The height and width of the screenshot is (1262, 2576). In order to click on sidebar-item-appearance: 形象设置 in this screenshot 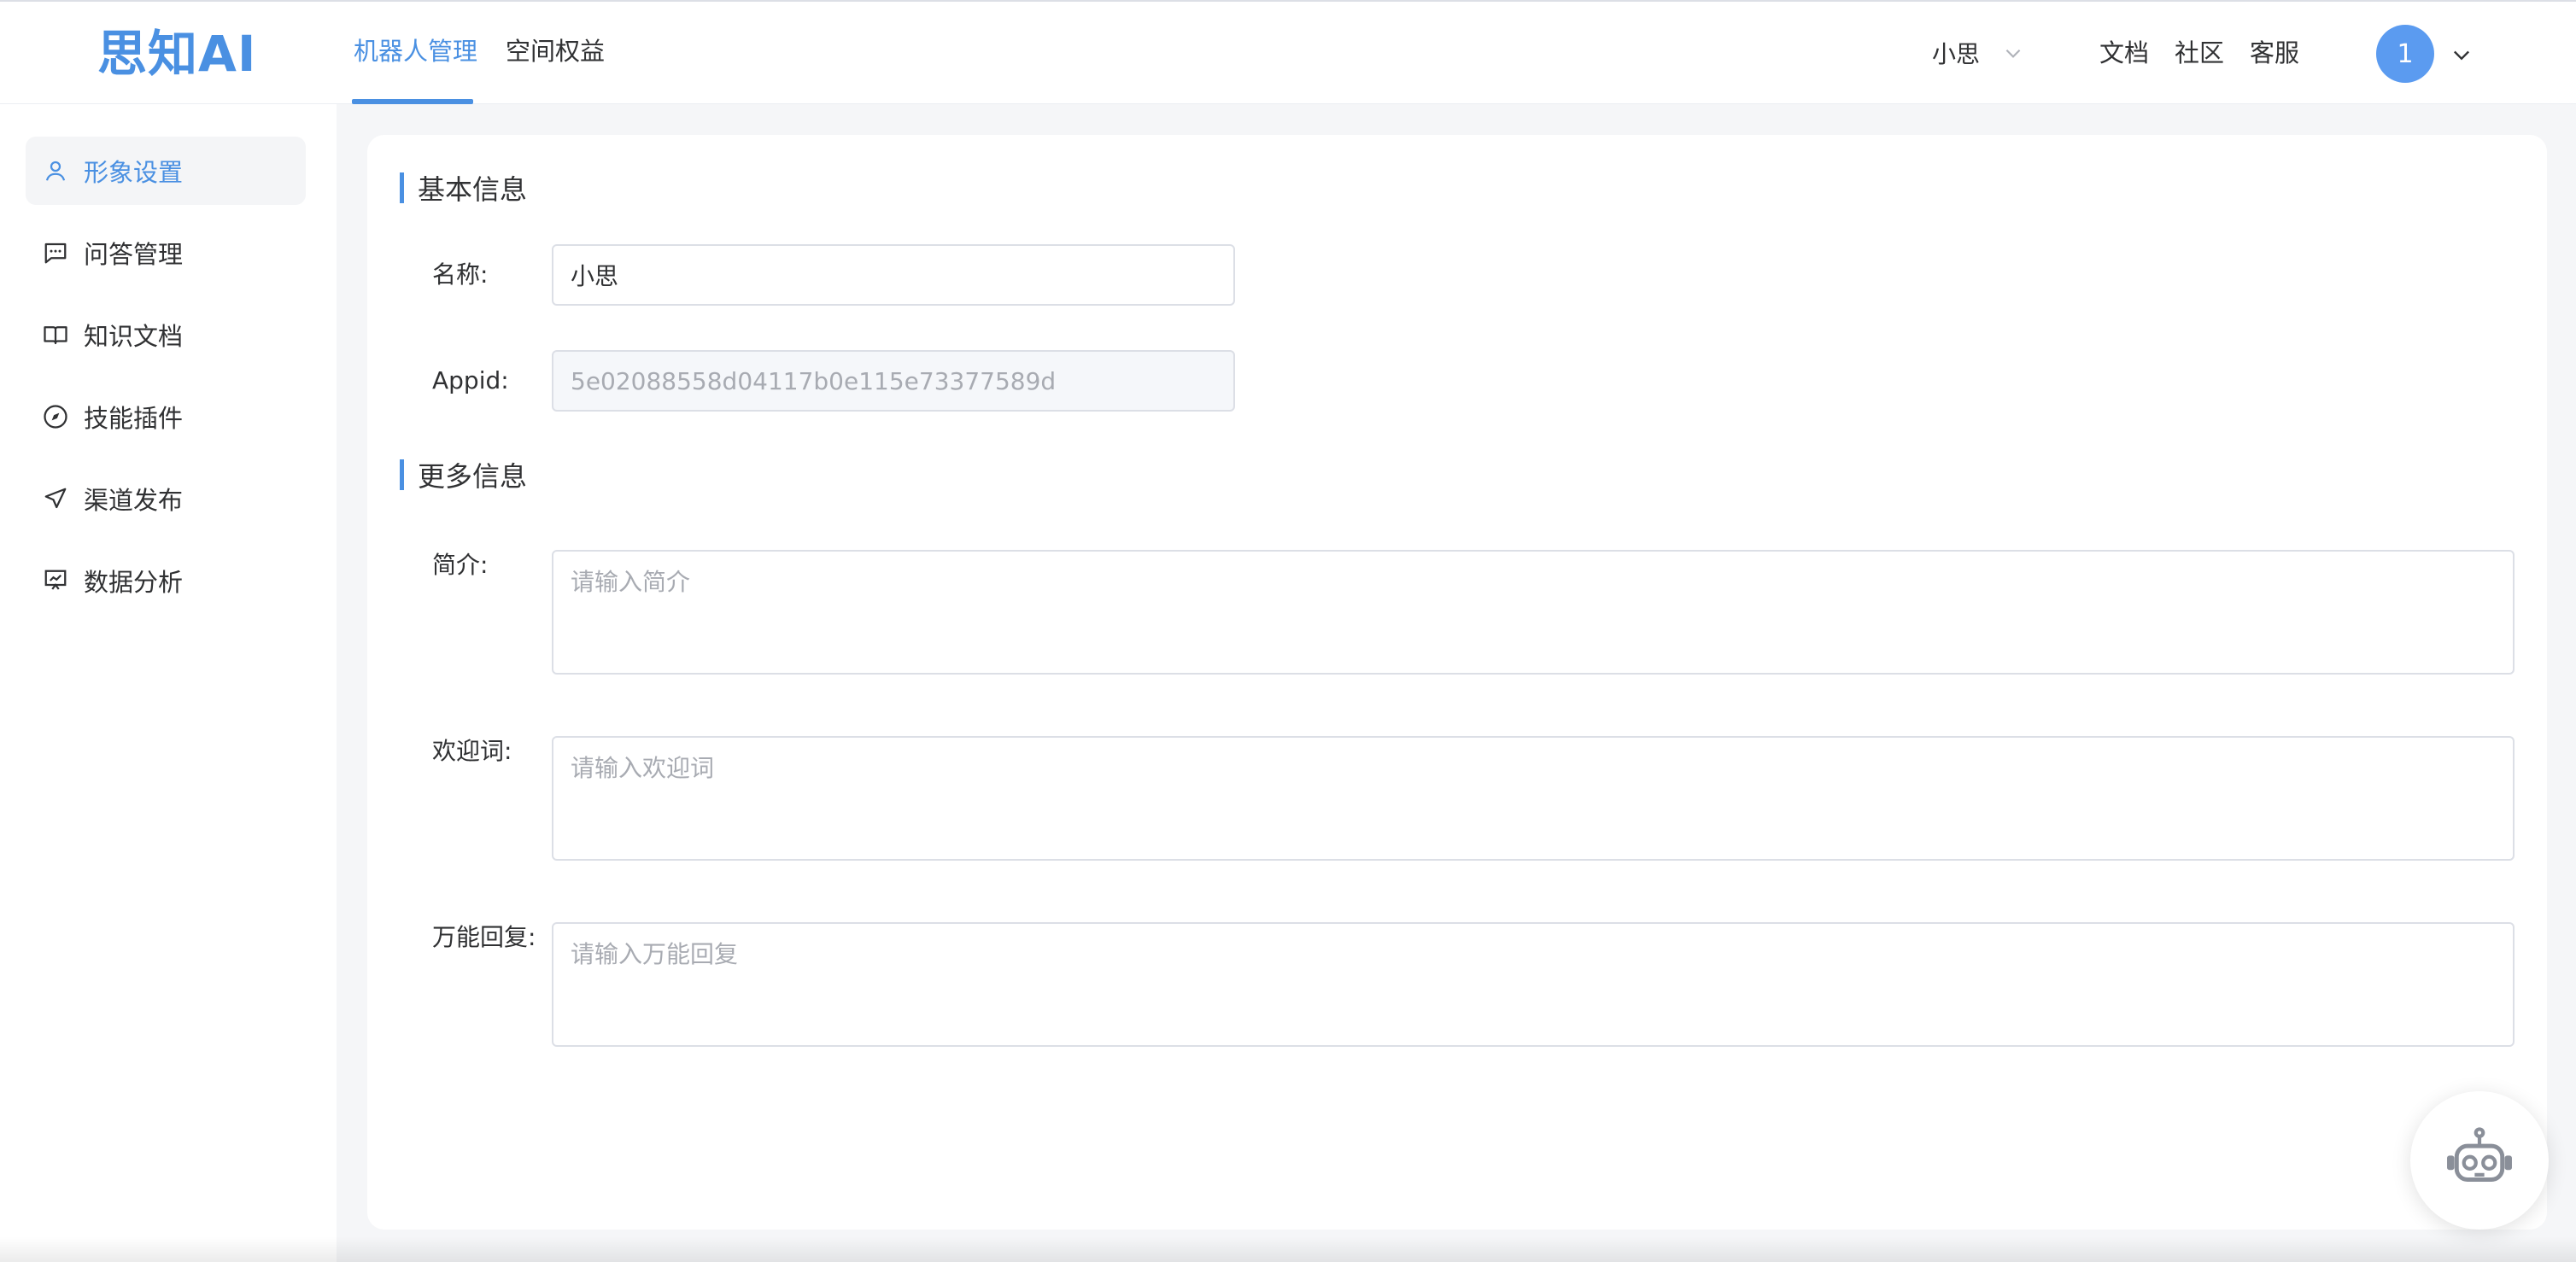, I will do `click(166, 171)`.